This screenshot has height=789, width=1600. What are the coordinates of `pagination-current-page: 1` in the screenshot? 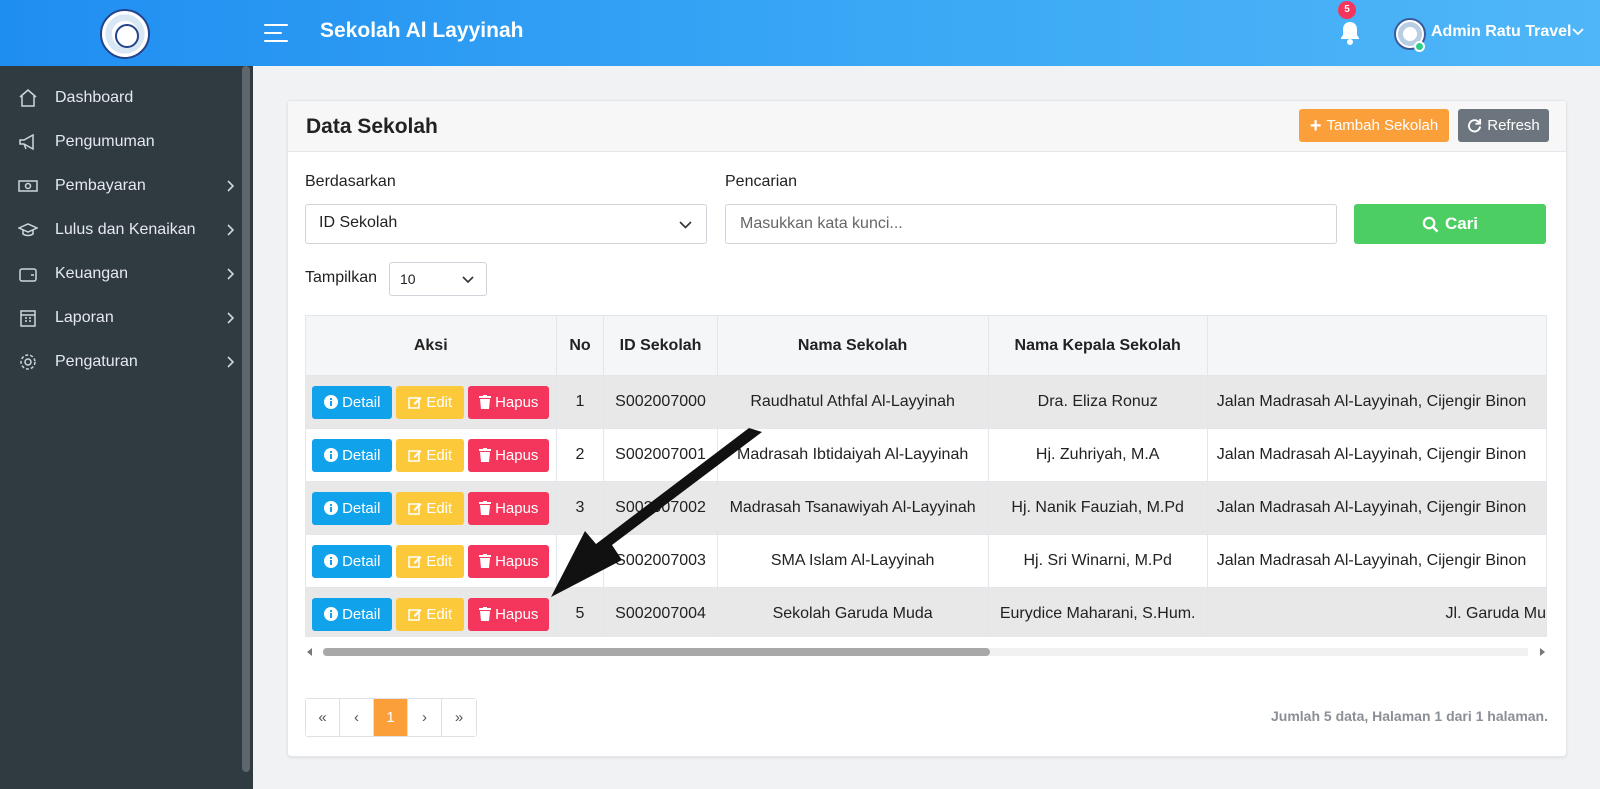 It's located at (391, 717).